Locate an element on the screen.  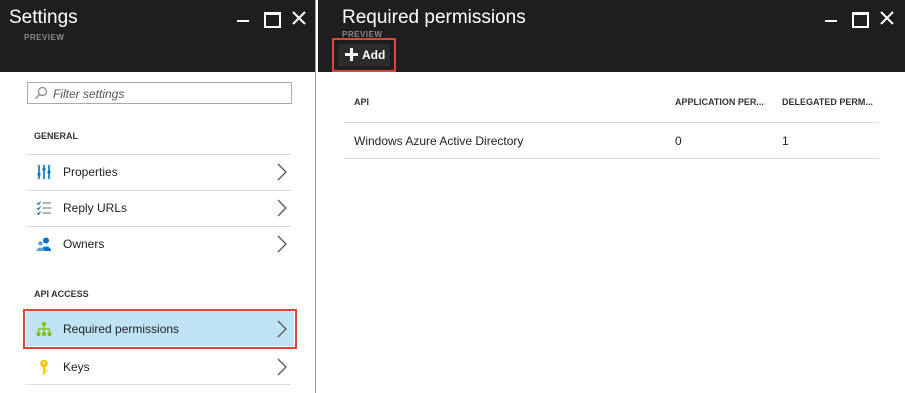
menu-item-label: Reply URLs is located at coordinates (95, 208).